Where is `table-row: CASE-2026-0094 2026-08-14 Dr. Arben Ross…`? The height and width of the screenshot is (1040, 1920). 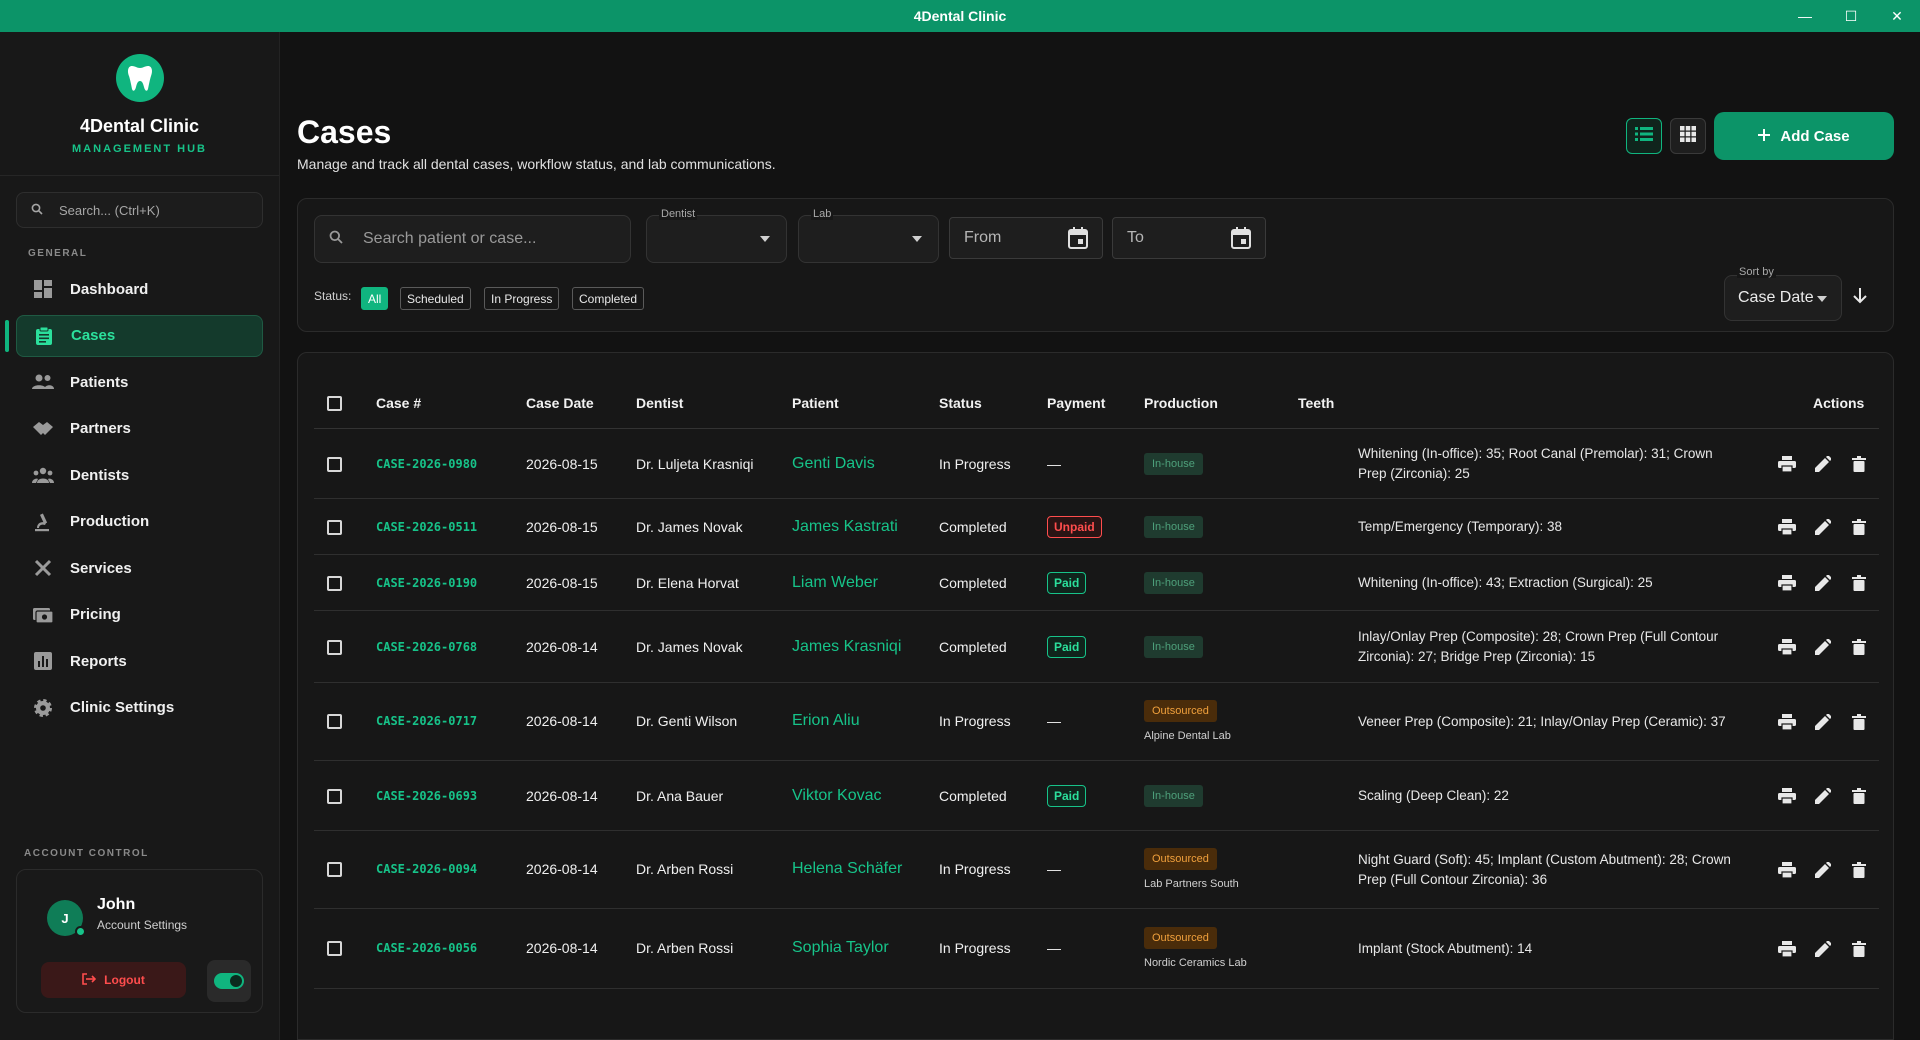
table-row: CASE-2026-0094 2026-08-14 Dr. Arben Ross… is located at coordinates (1096, 870).